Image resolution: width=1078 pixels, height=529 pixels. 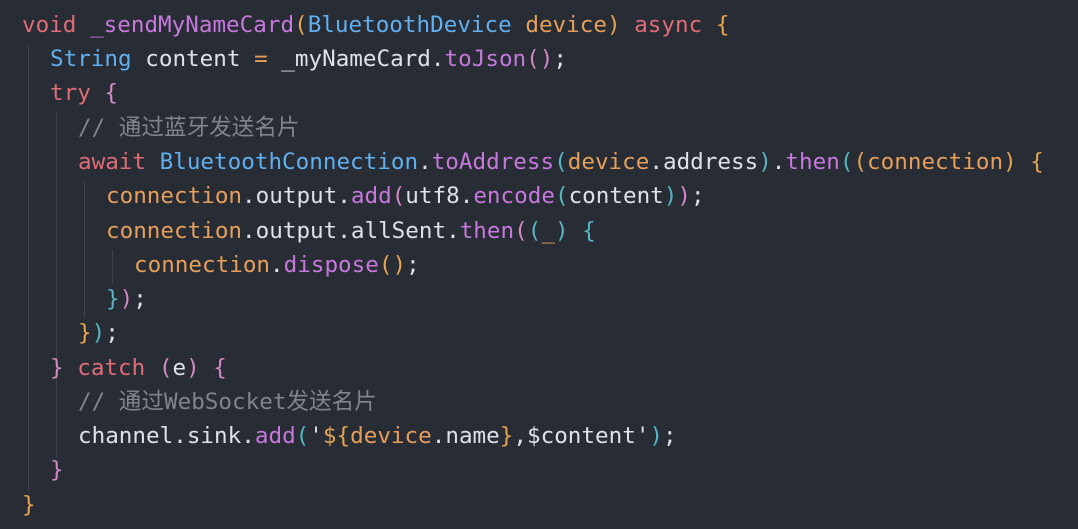 I want to click on code-line: String content = _myNameCard.toJson();, so click(x=308, y=59).